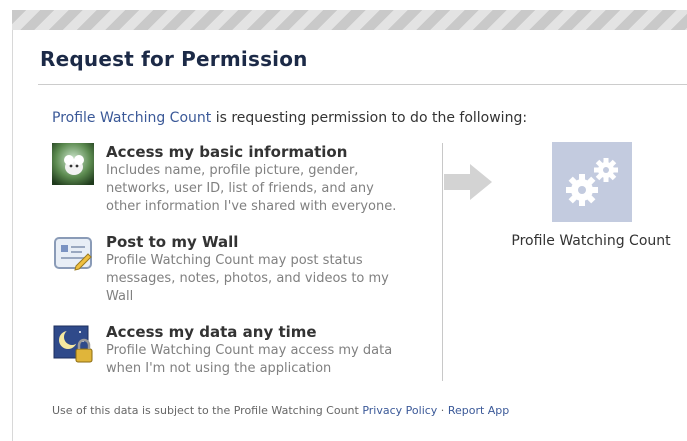  Describe the element at coordinates (591, 241) in the screenshot. I see `app-name-label: Profile Watching Count` at that location.